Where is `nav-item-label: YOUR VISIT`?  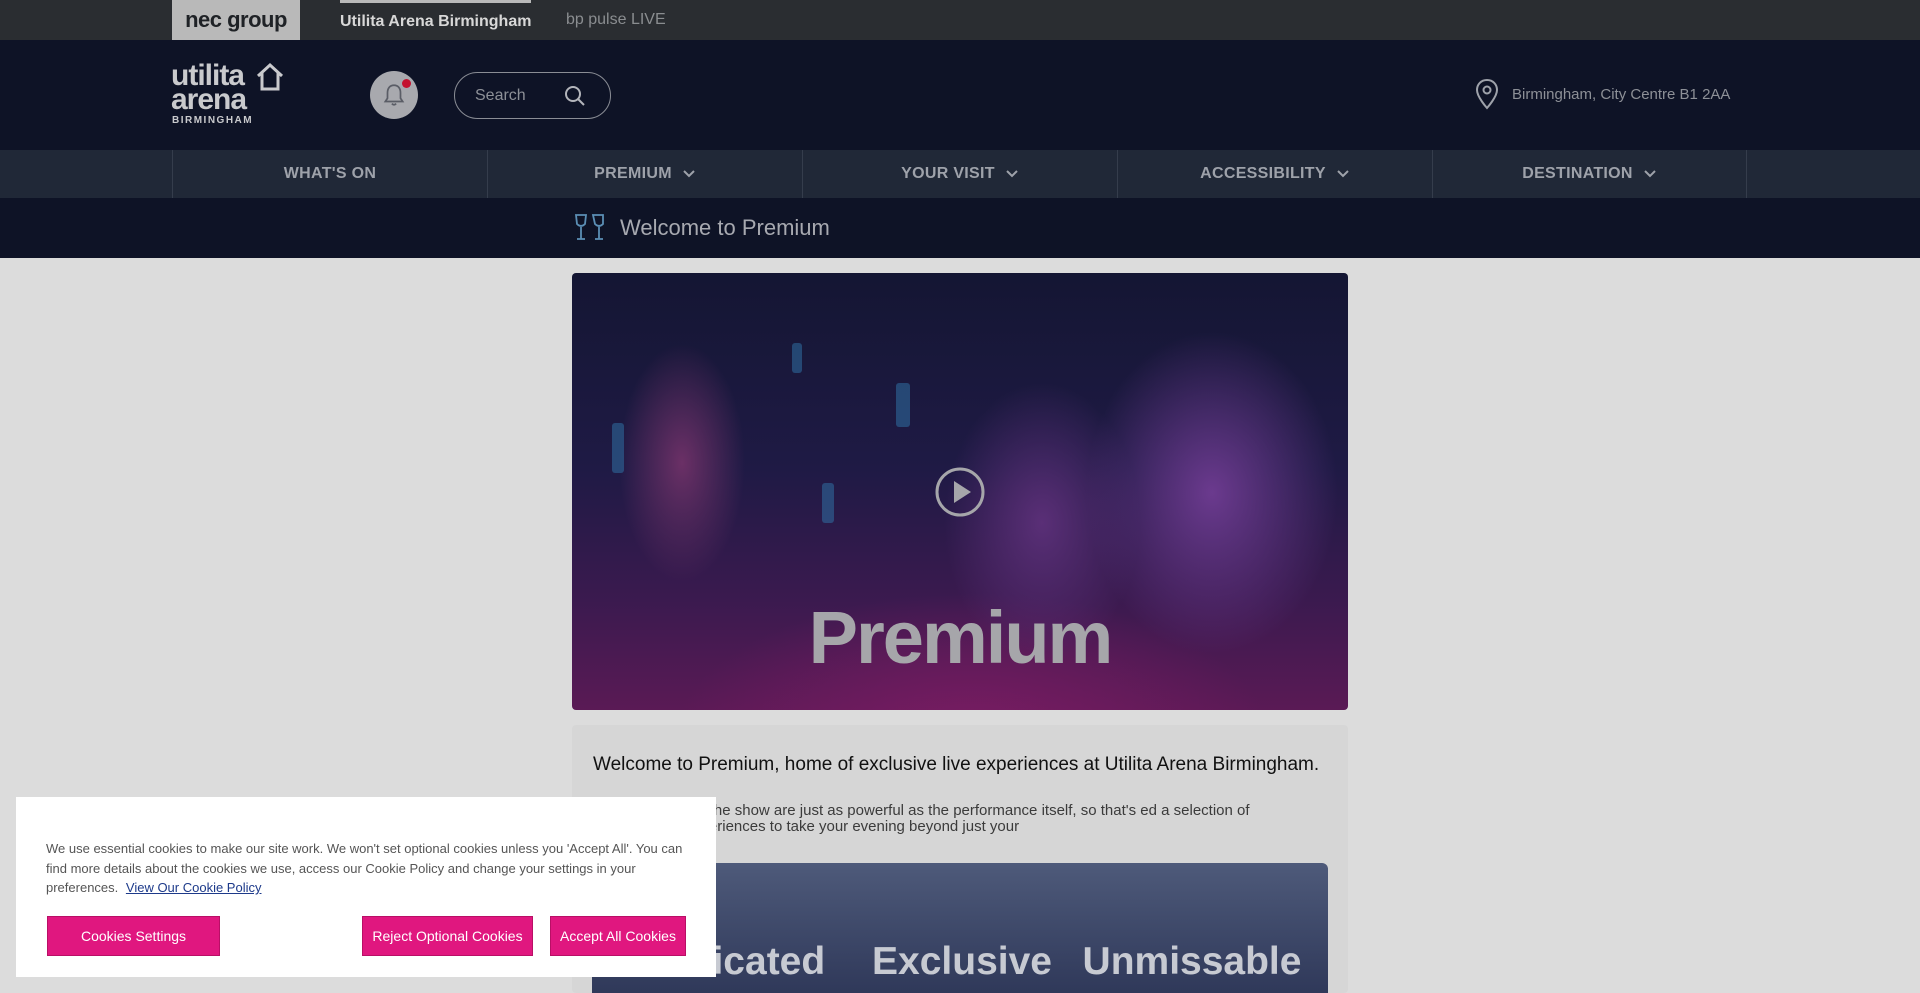
nav-item-label: YOUR VISIT is located at coordinates (948, 173).